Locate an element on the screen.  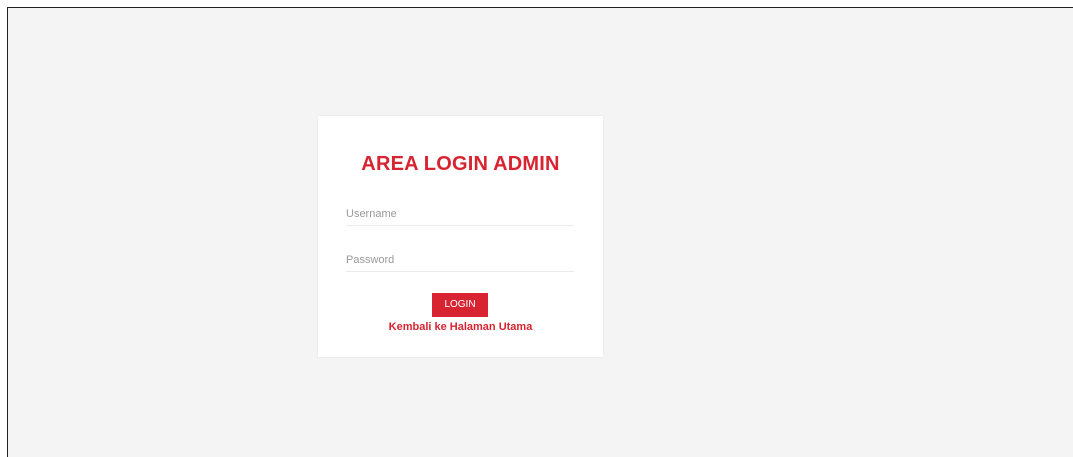
password-input is located at coordinates (460, 260).